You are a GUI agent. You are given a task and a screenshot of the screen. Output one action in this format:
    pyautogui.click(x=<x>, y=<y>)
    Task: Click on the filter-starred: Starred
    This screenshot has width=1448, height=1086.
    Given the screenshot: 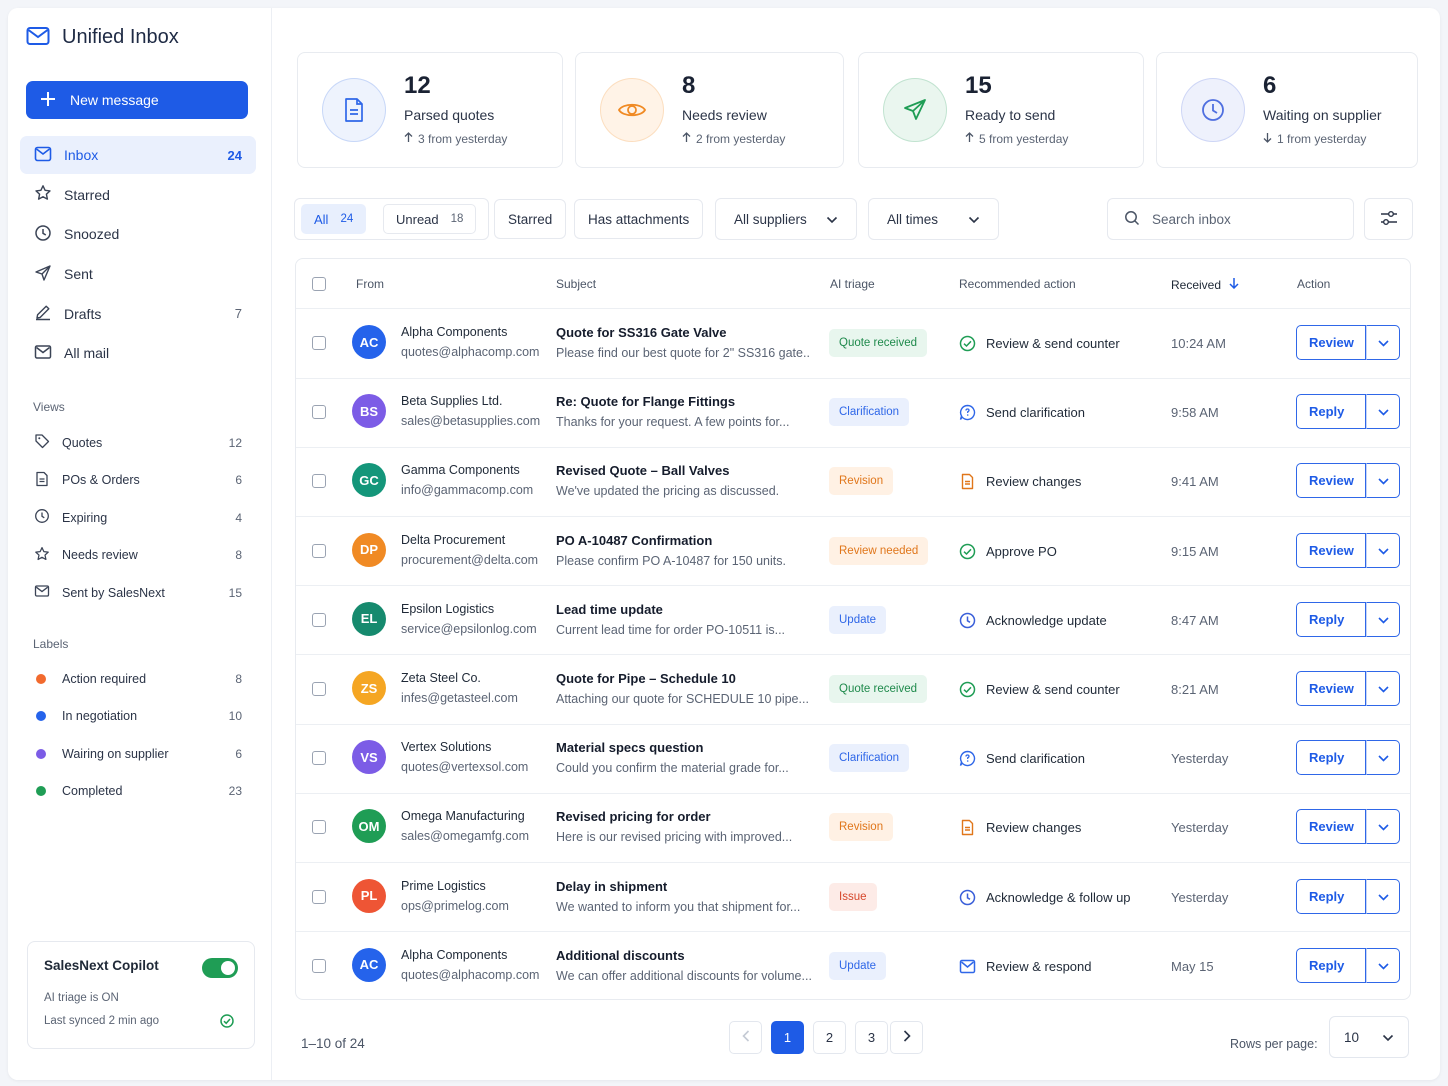 What is the action you would take?
    pyautogui.click(x=530, y=219)
    